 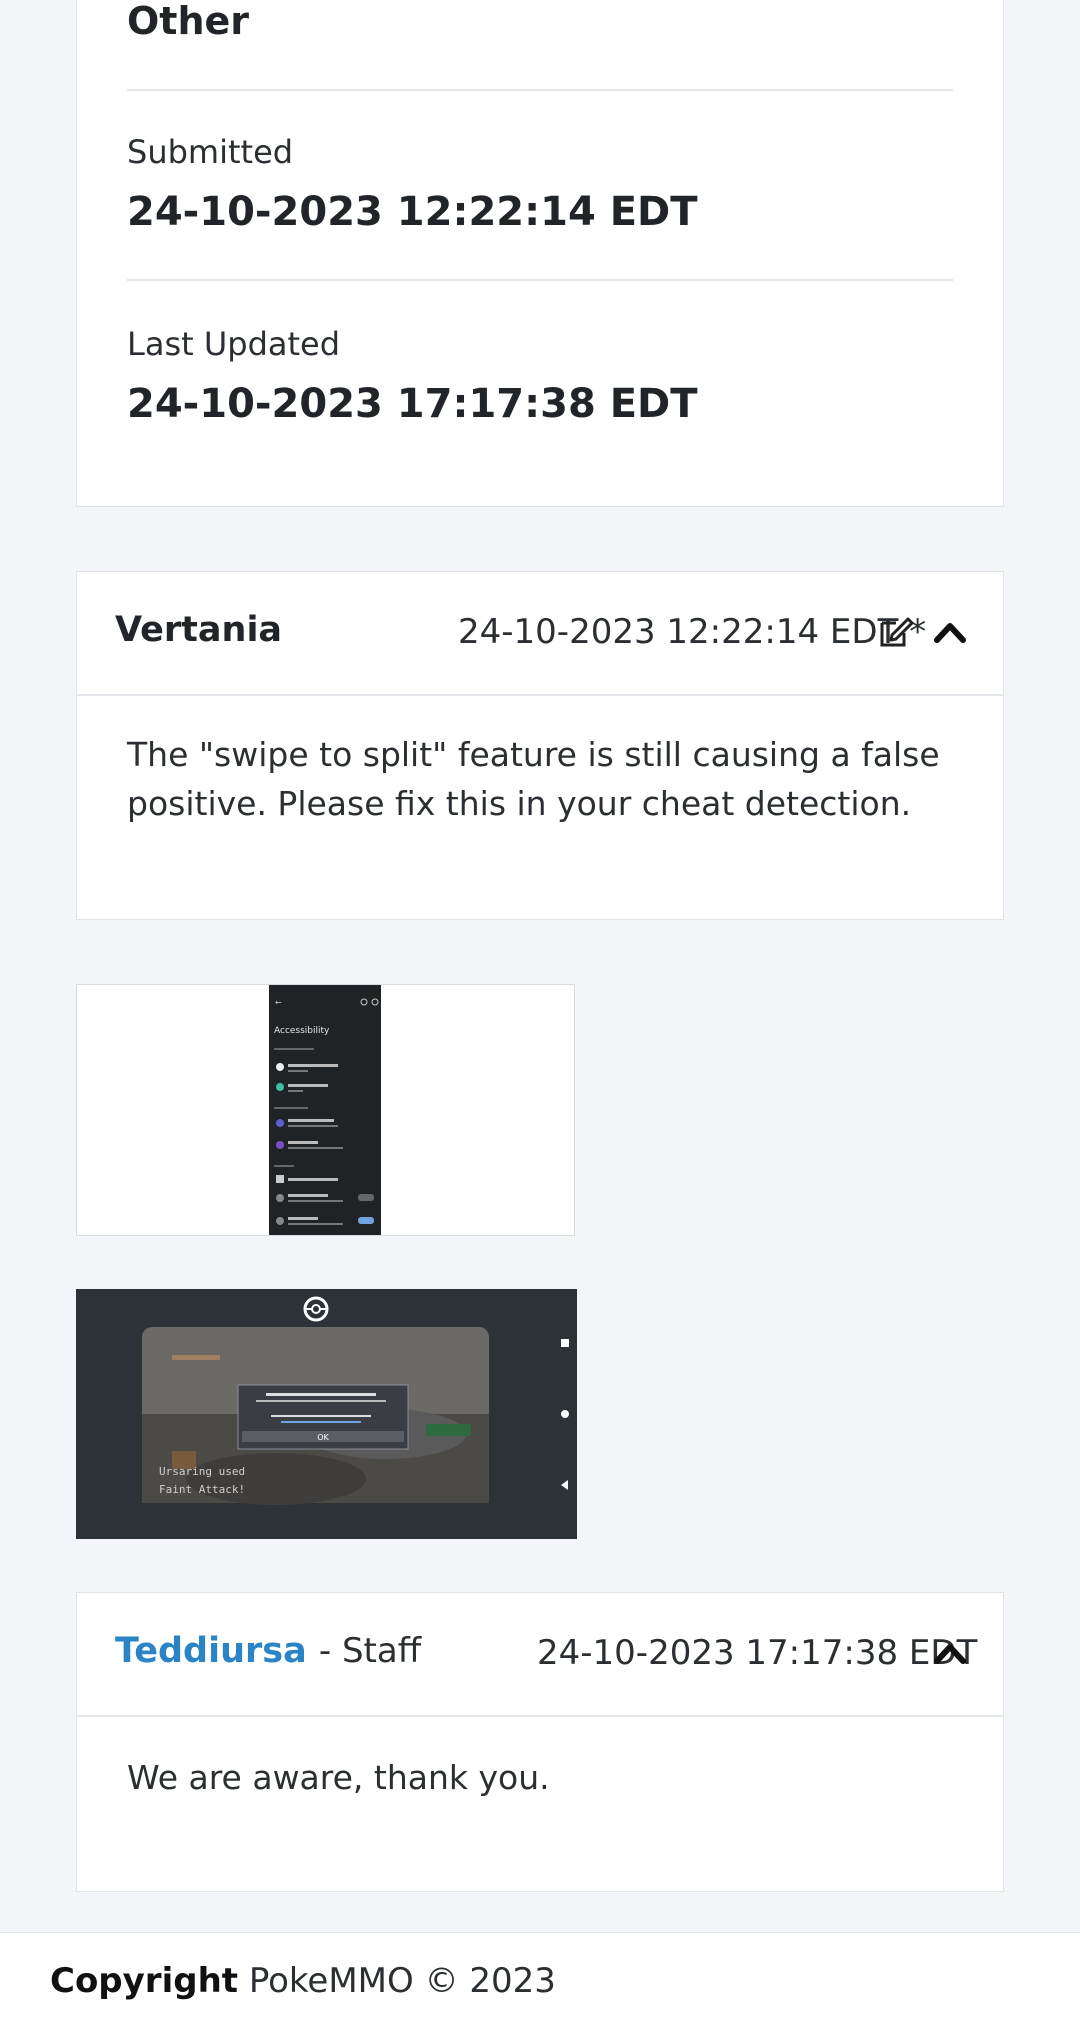 I want to click on message-header: Vertania 24-10-2023 12:22:14 EDT *, so click(x=540, y=634).